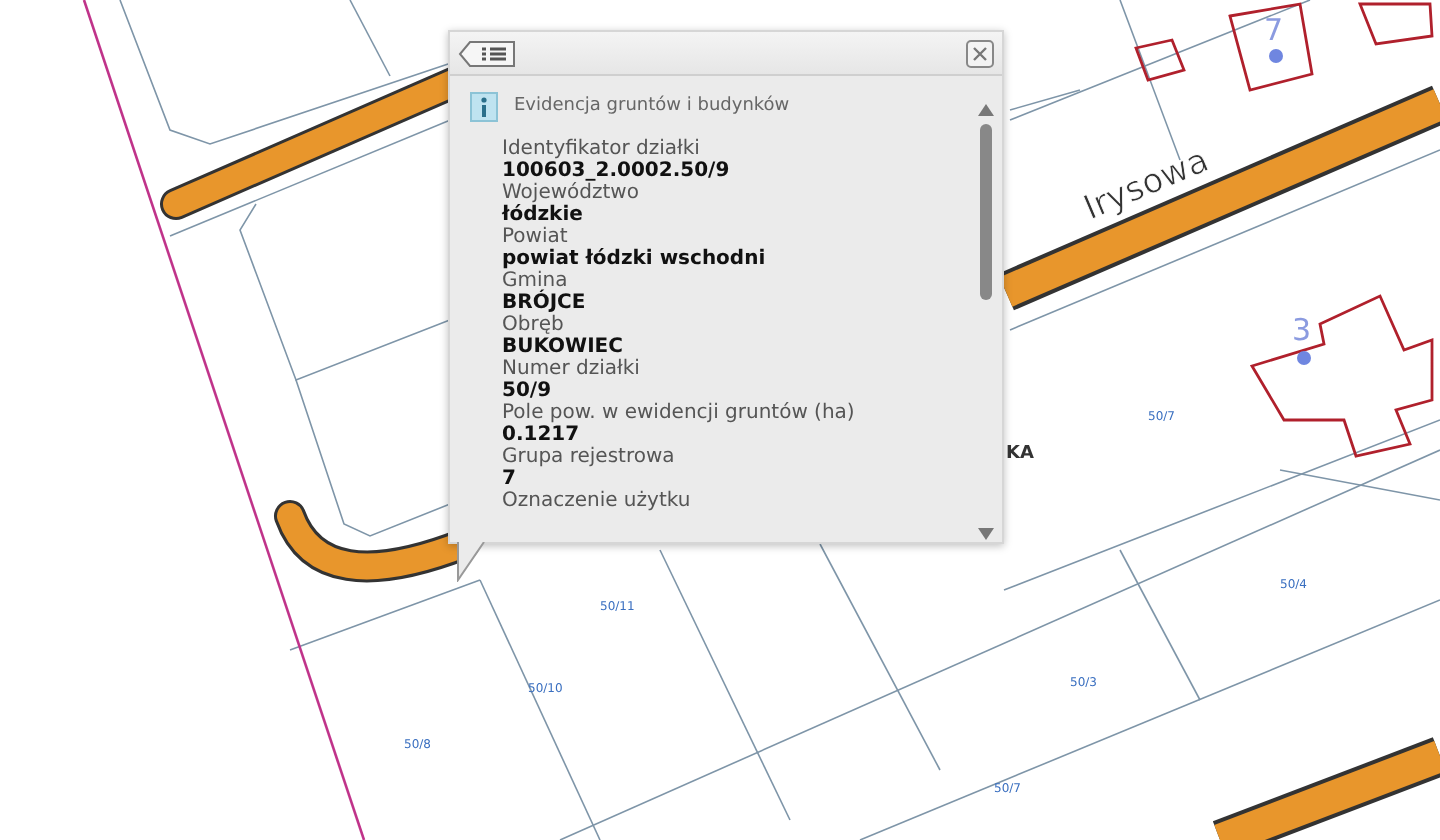  Describe the element at coordinates (617, 171) in the screenshot. I see `field-value: 100603_2.0002.50/9` at that location.